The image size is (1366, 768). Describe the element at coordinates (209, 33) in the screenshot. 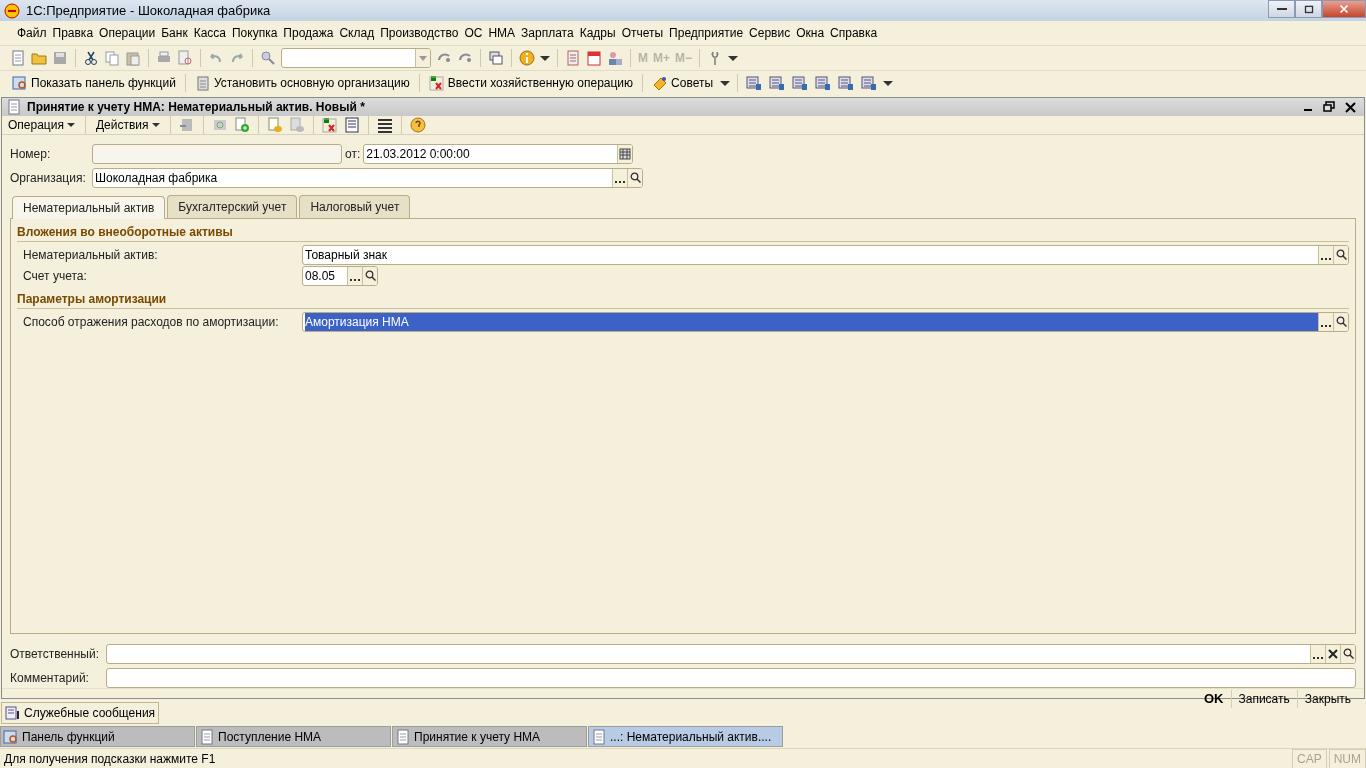

I see `menu-item: Касса` at that location.